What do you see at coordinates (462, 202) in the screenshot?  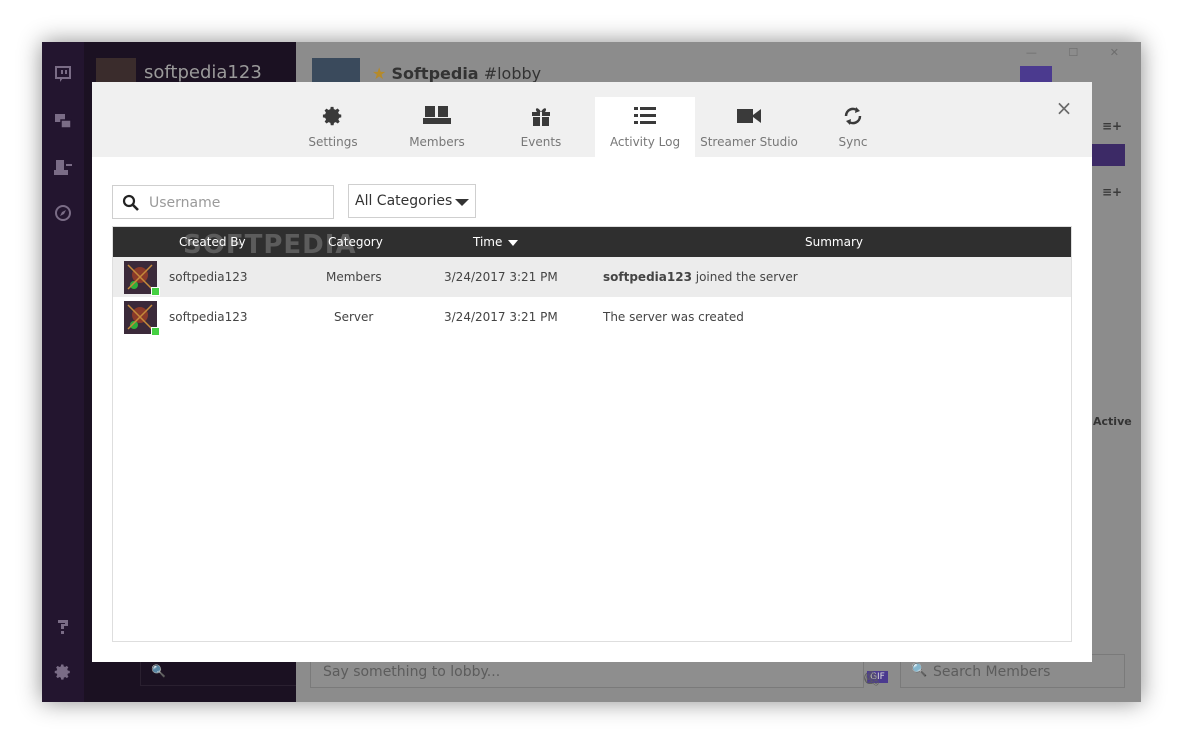 I see `chevron-down-icon` at bounding box center [462, 202].